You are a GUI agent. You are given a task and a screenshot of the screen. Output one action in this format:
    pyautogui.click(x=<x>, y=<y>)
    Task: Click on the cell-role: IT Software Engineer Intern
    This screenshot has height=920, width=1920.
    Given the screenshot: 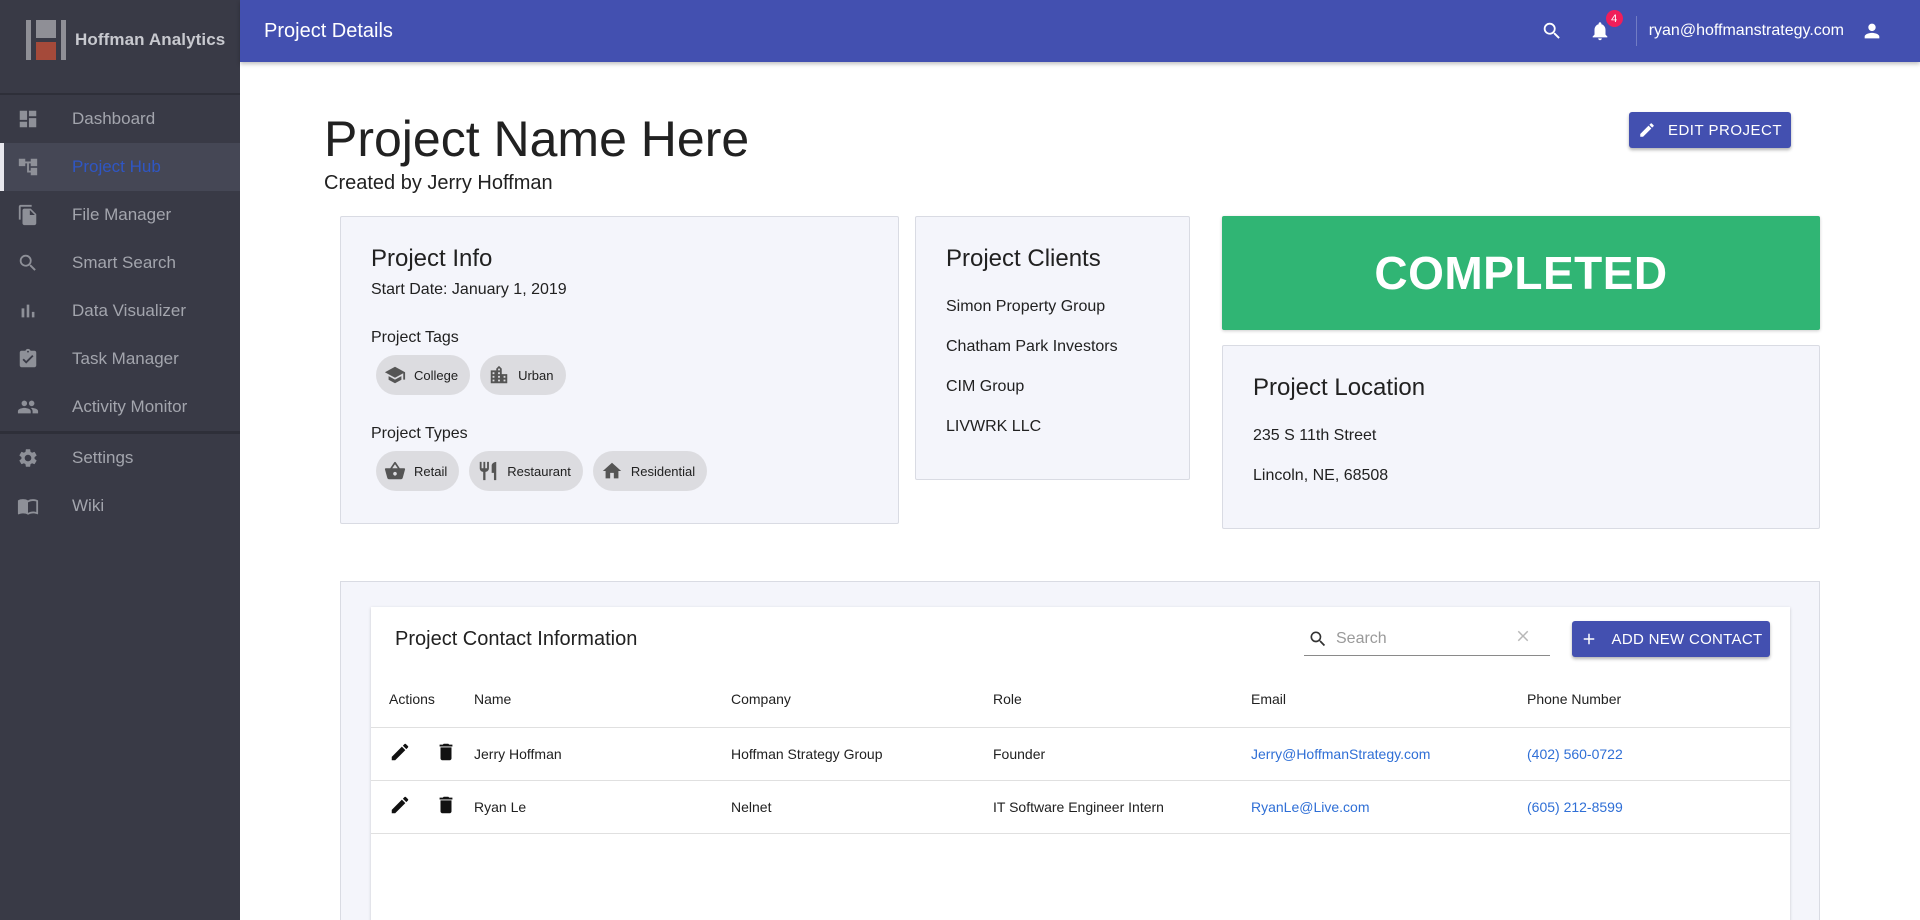 What is the action you would take?
    pyautogui.click(x=1122, y=807)
    